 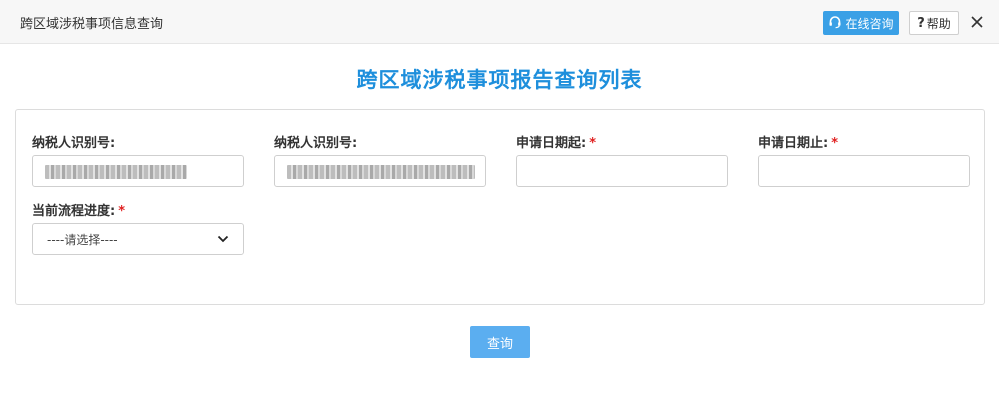 I want to click on online-consult-button: 在线咨询, so click(x=861, y=23).